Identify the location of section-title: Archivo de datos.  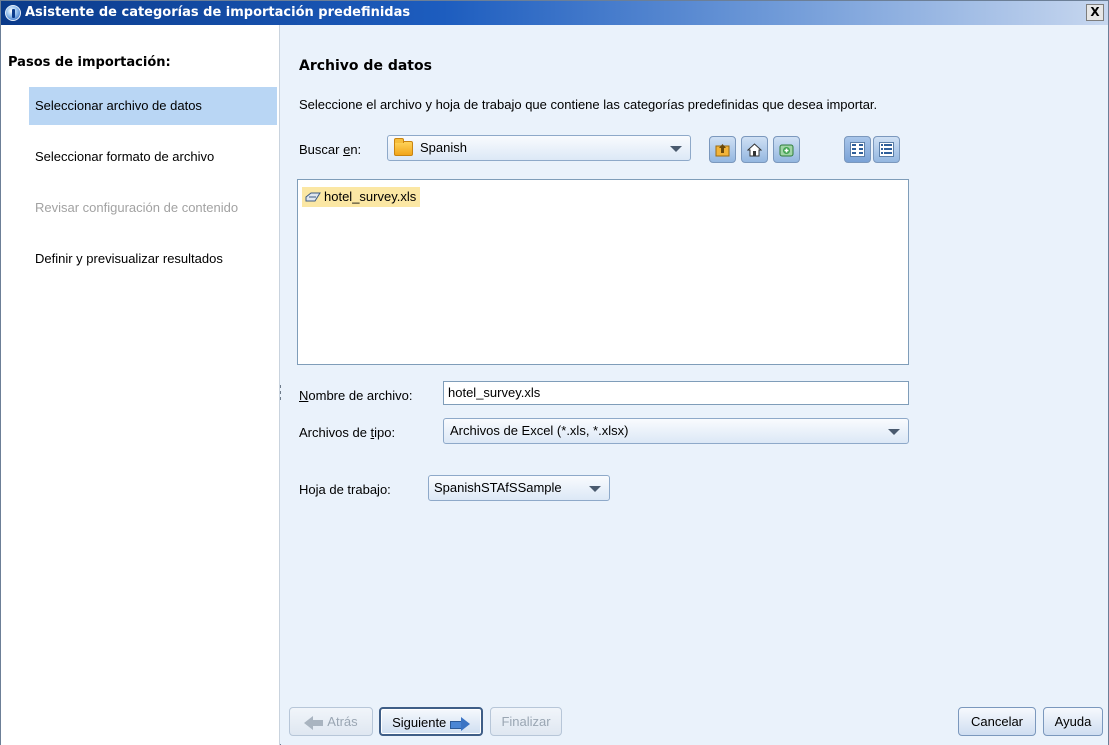
(365, 66).